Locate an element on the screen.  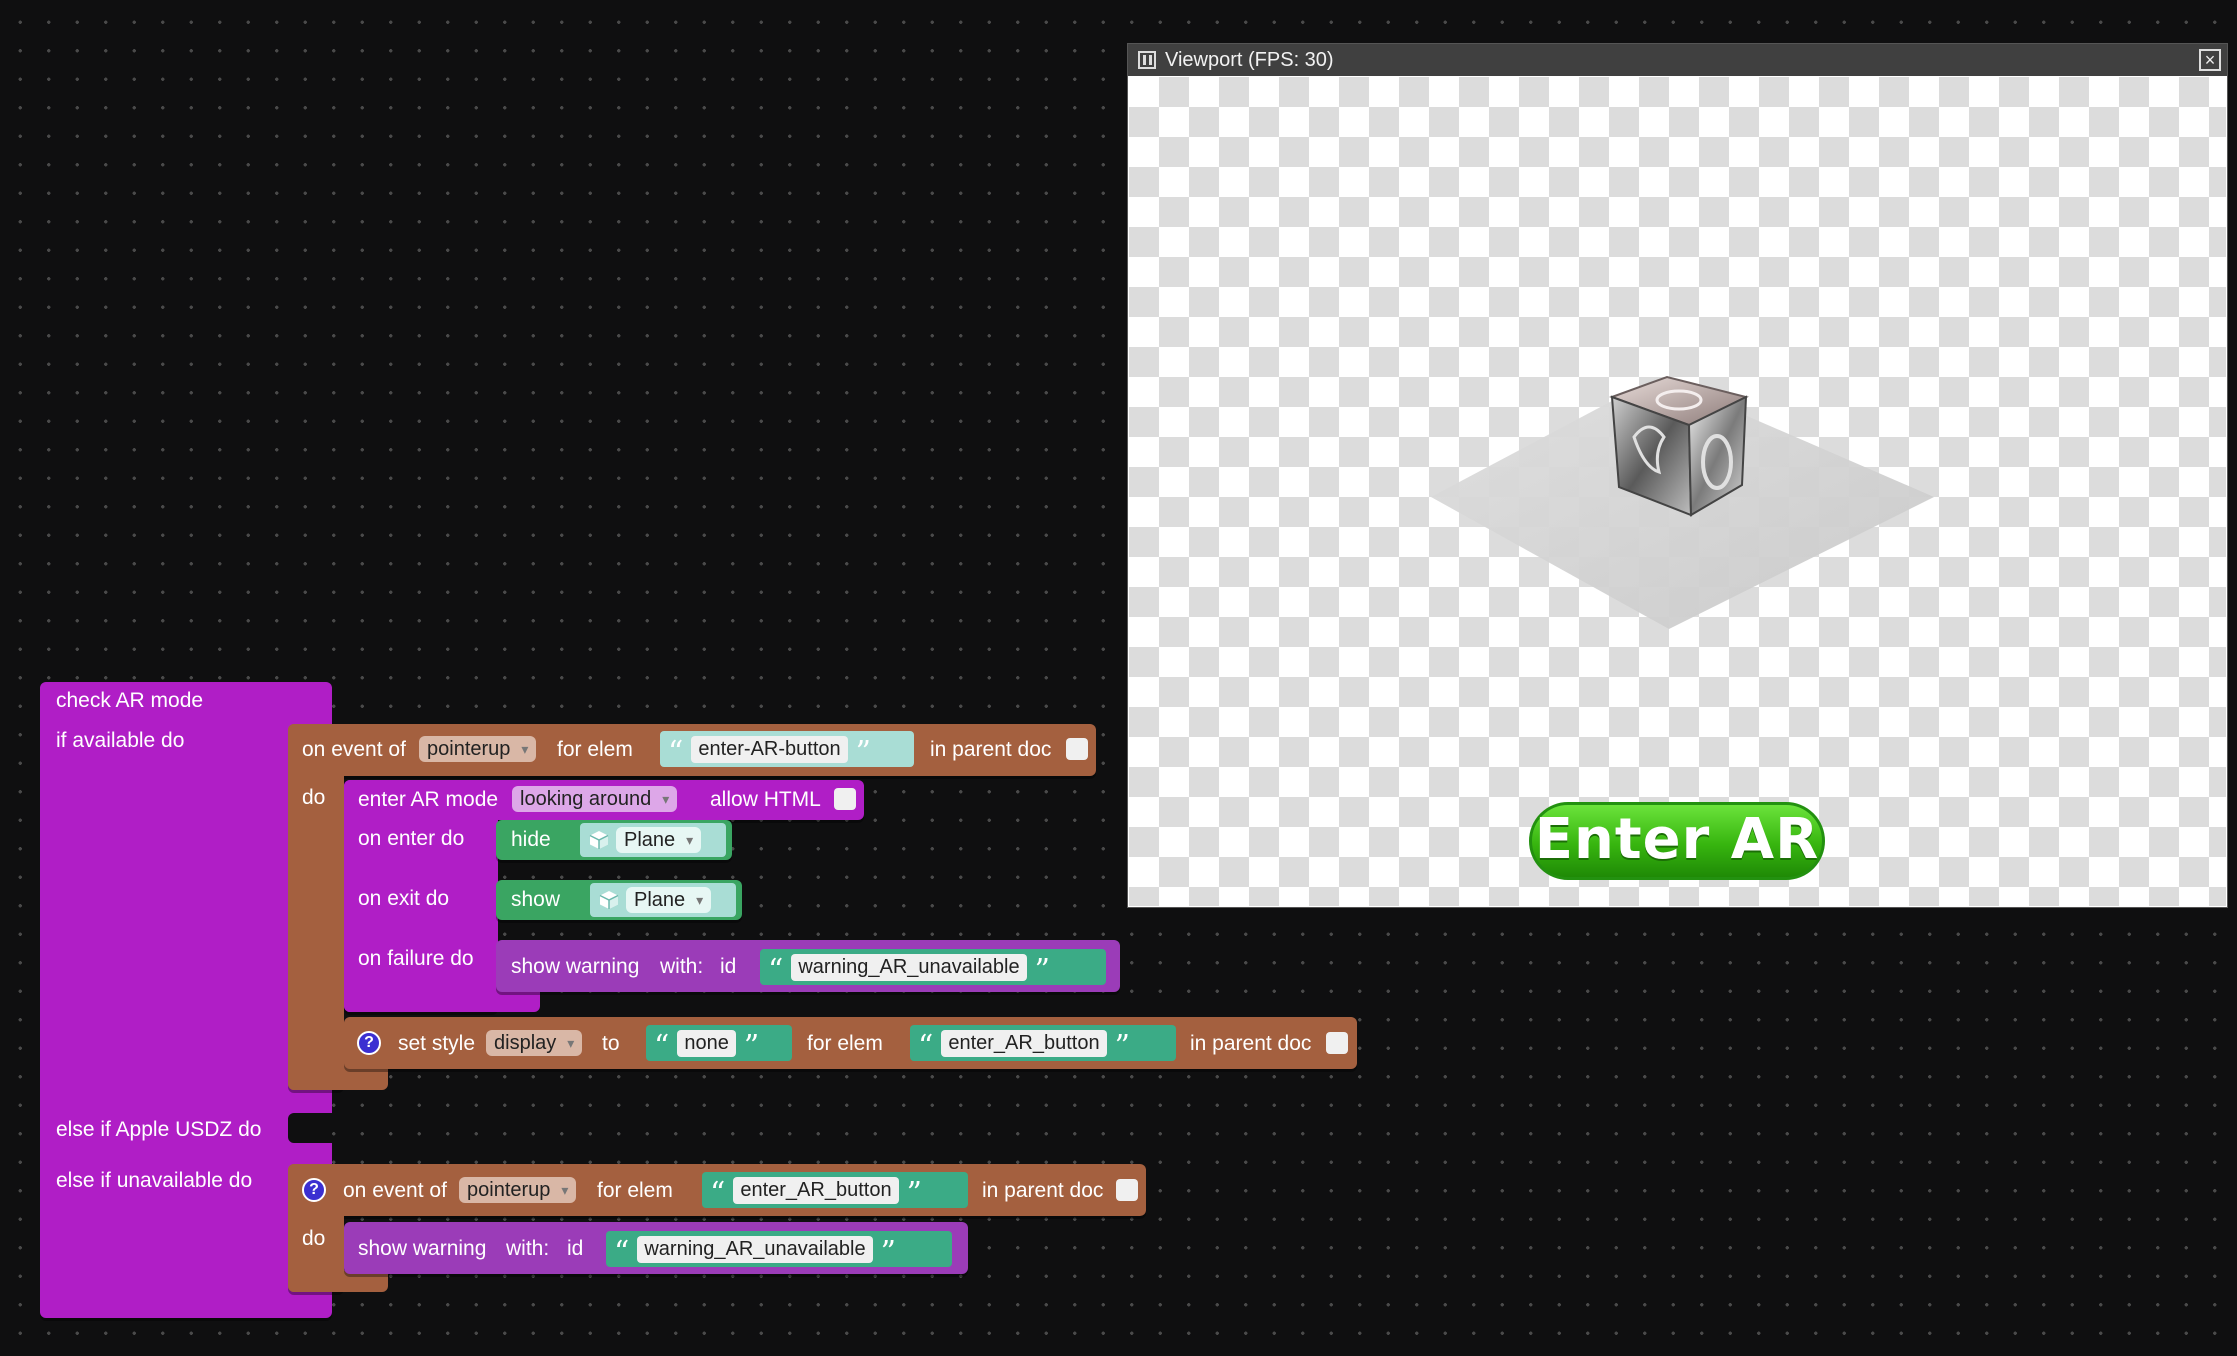
check-ar-mode-label: check AR mode is located at coordinates (130, 700).